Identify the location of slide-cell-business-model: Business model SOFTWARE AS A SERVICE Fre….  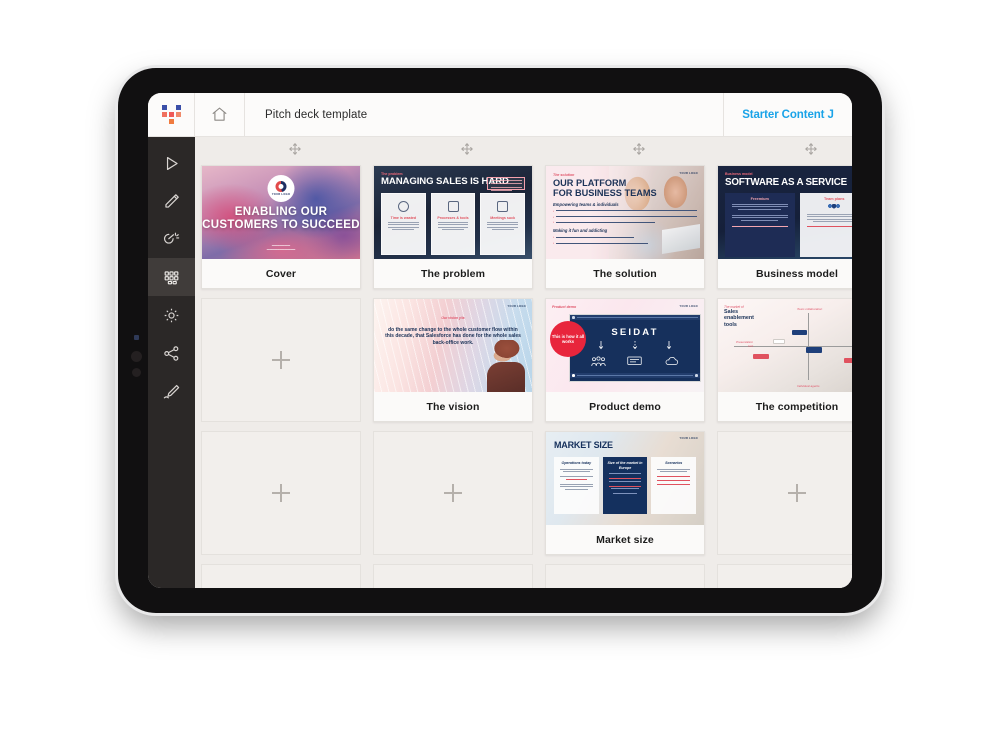
(781, 228).